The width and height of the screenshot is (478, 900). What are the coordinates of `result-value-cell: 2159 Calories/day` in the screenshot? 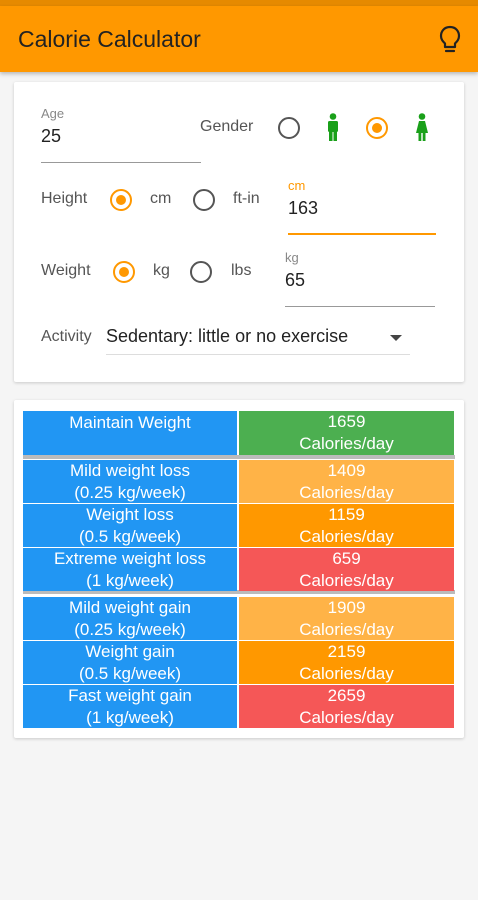 It's located at (346, 662).